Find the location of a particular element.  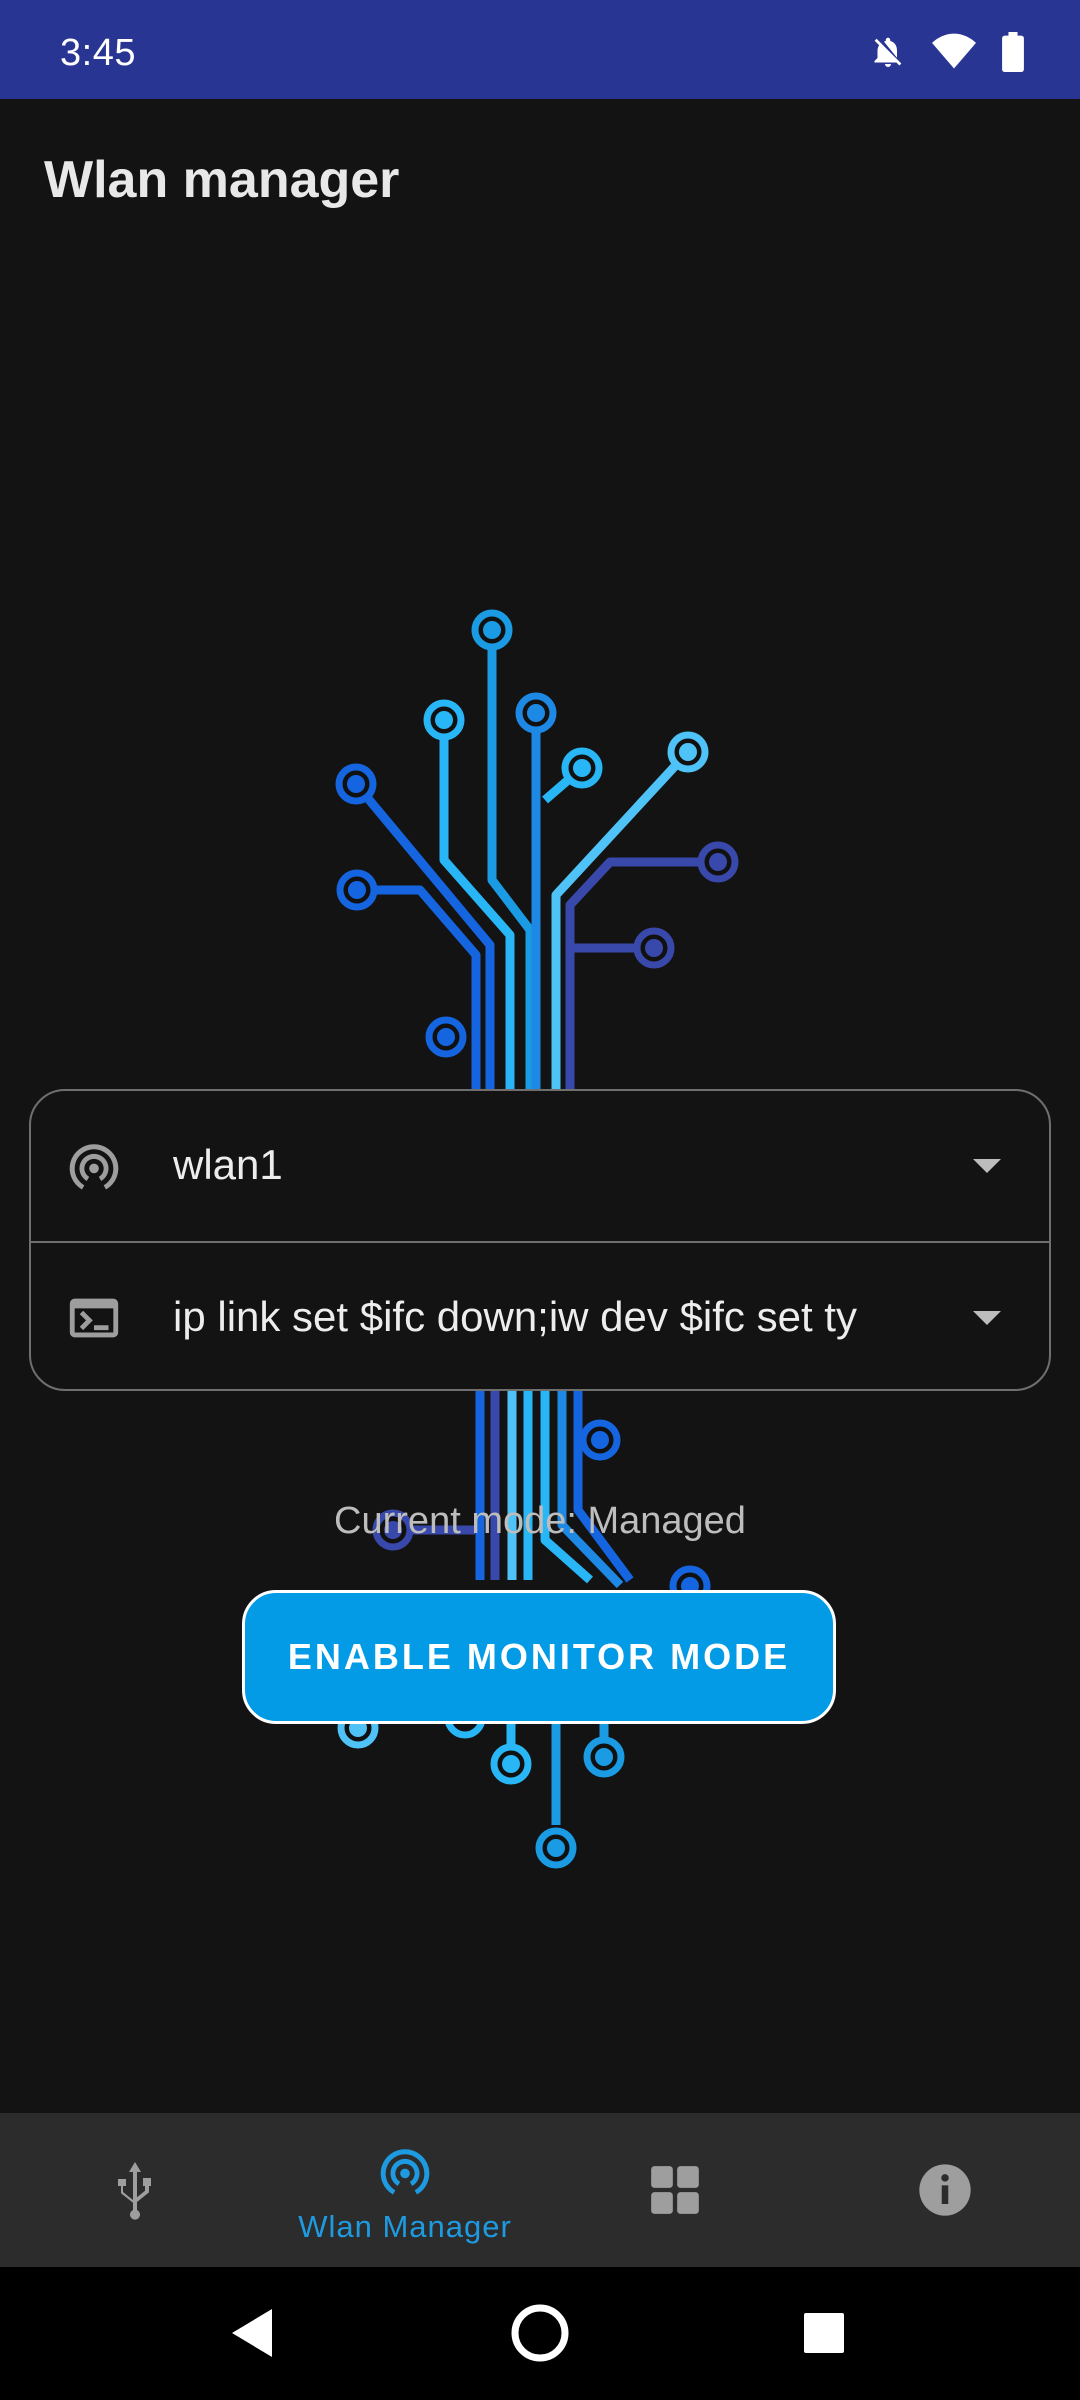

usb-icon is located at coordinates (134, 2191).